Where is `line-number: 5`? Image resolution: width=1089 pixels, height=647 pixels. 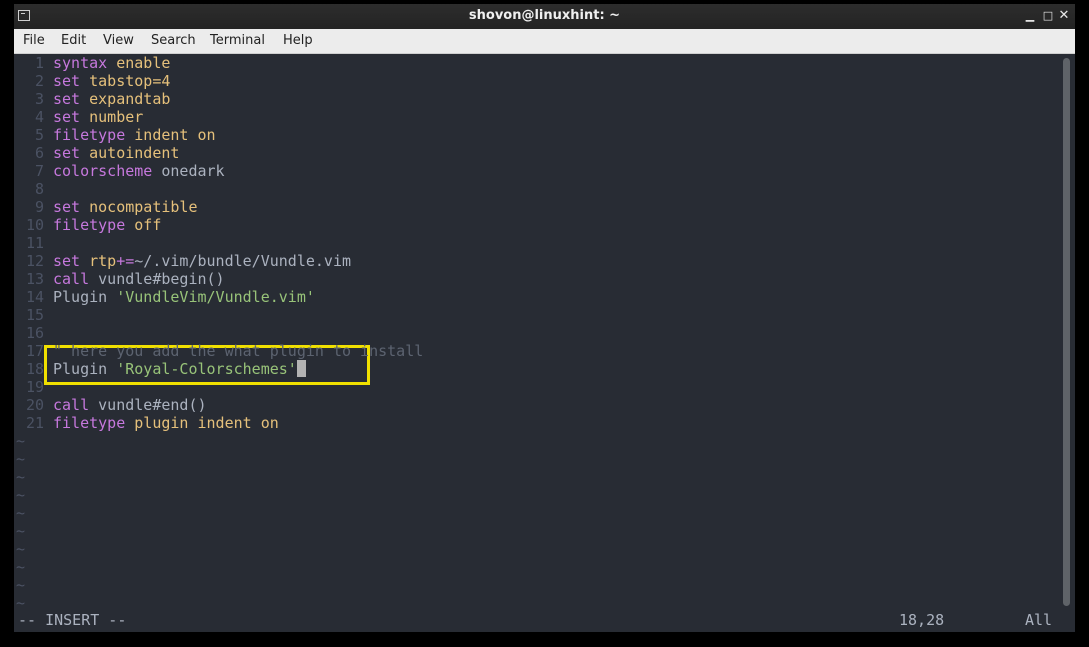 line-number: 5 is located at coordinates (39, 135).